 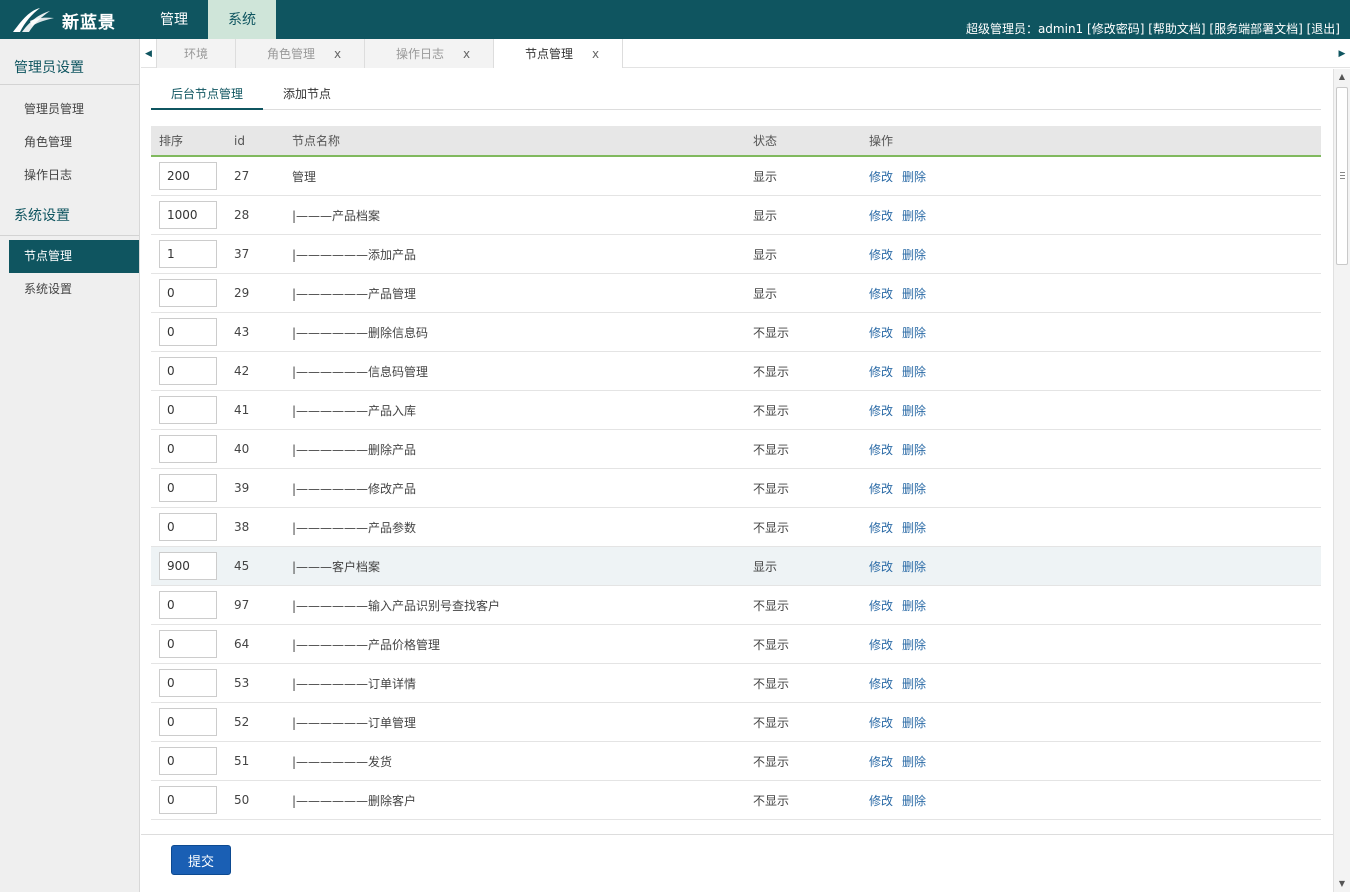 I want to click on sidebar-item-role-manage: 角色管理, so click(x=69, y=142).